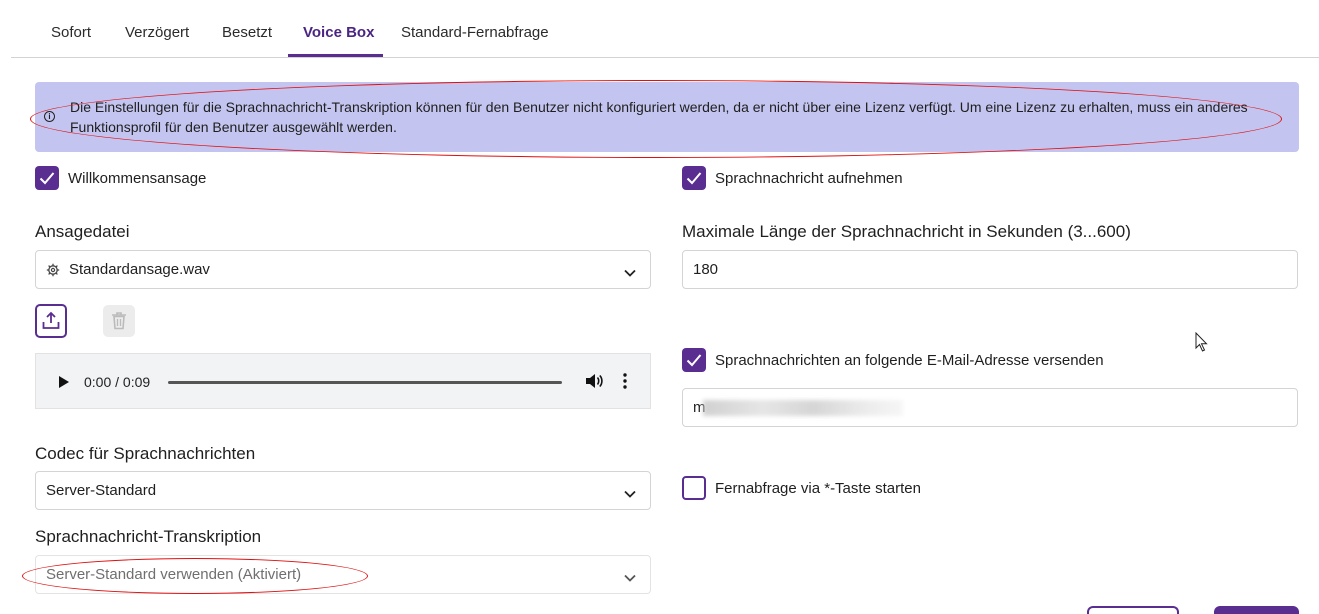  I want to click on remote-access-label: Fernabfrage via *-Taste starten, so click(818, 488).